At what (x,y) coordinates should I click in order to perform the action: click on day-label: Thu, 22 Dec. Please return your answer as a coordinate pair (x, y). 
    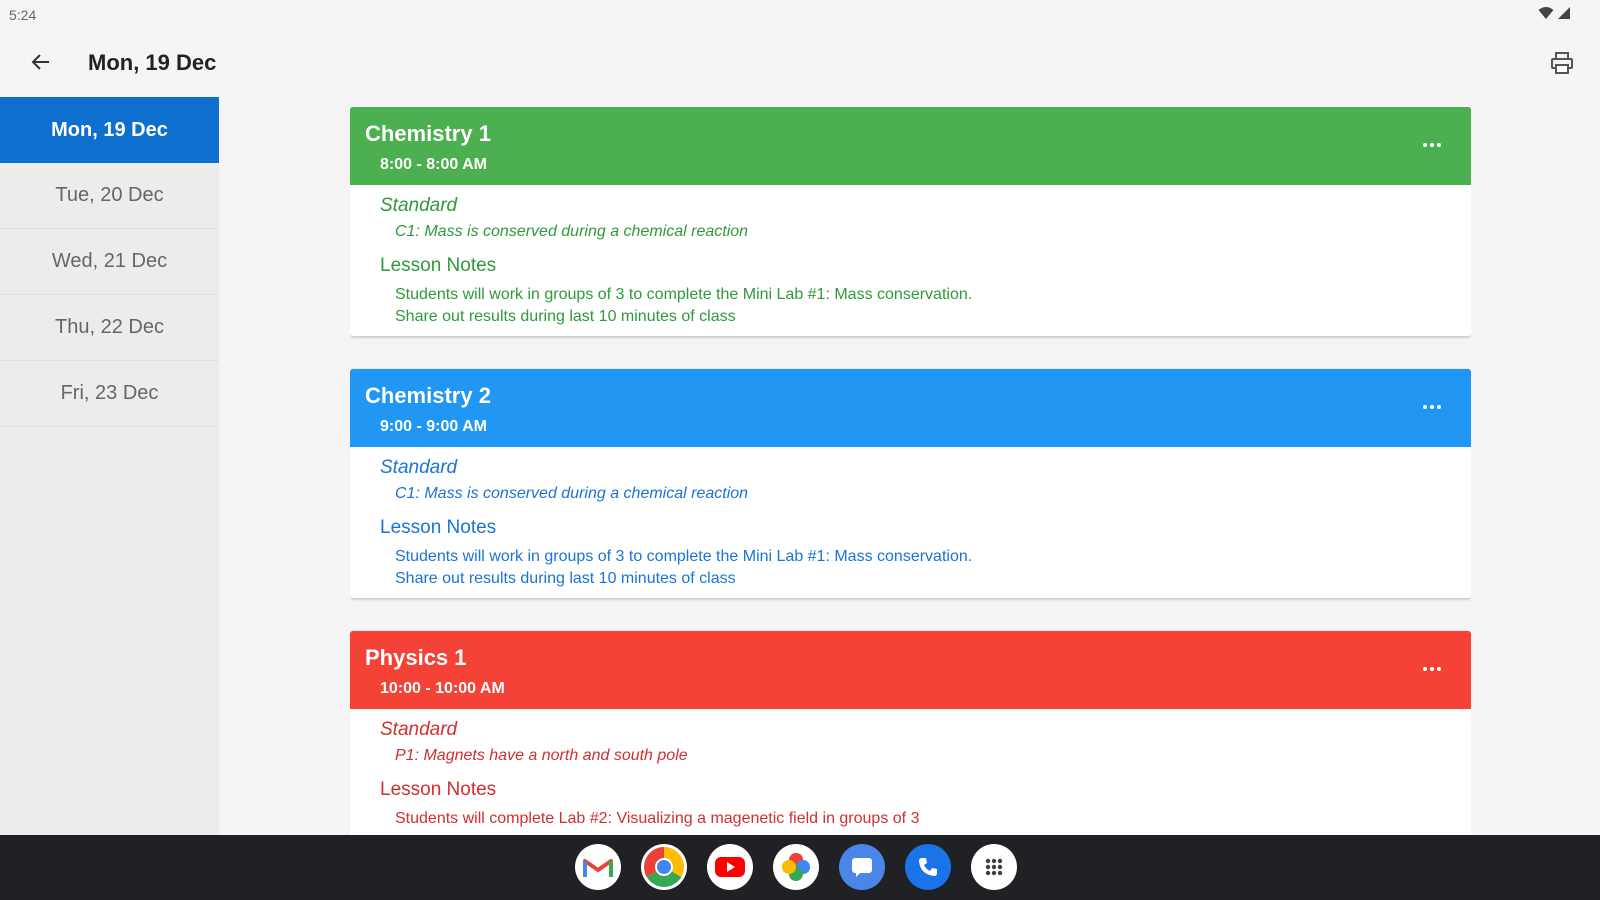
    Looking at the image, I should click on (109, 327).